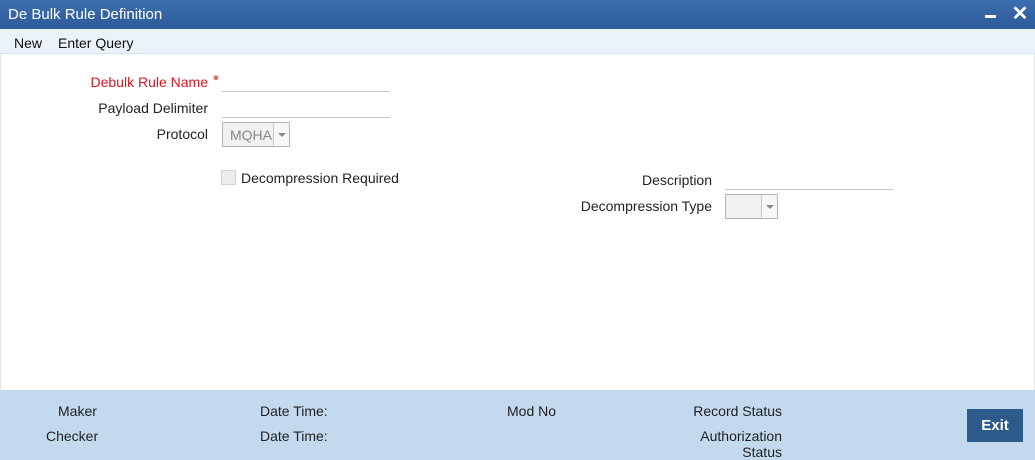 The image size is (1035, 460). Describe the element at coordinates (77, 411) in the screenshot. I see `maker-label: Maker` at that location.